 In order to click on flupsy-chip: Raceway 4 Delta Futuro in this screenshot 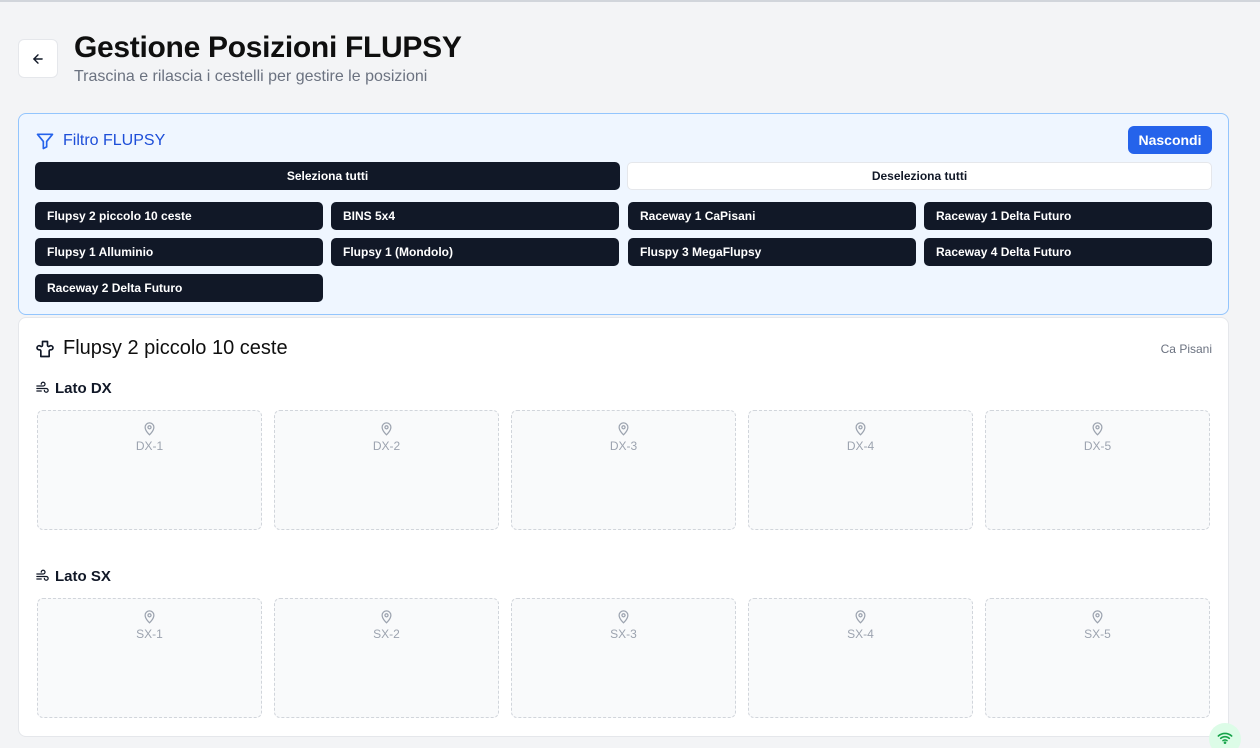, I will do `click(1068, 252)`.